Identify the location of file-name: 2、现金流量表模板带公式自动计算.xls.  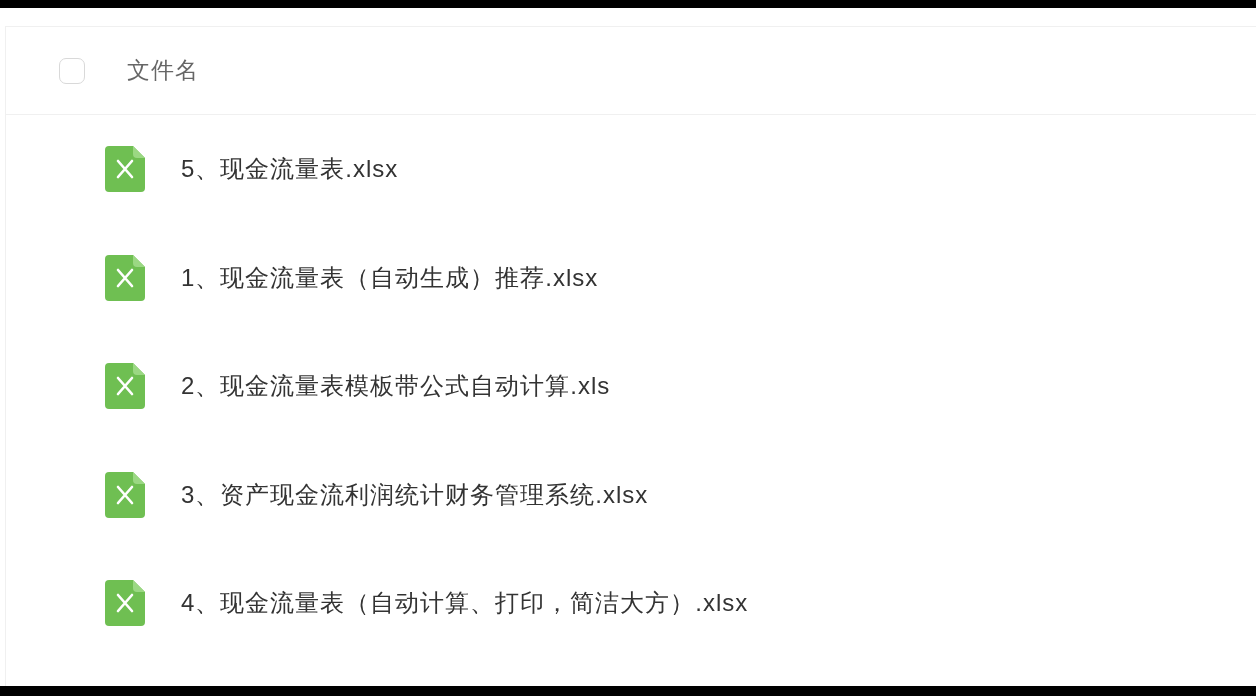
(396, 386).